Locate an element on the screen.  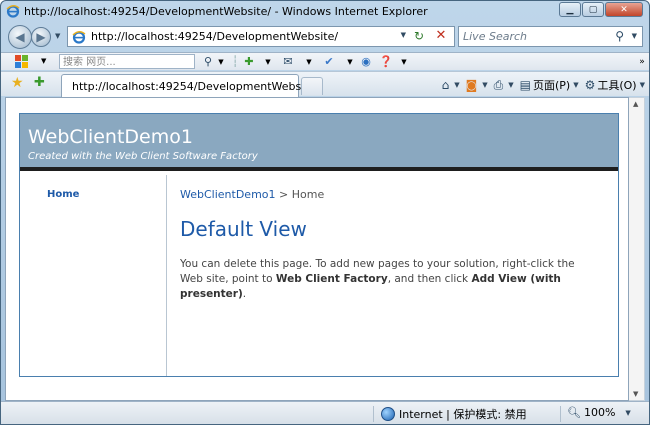
home-icon: ⌂ is located at coordinates (445, 85).